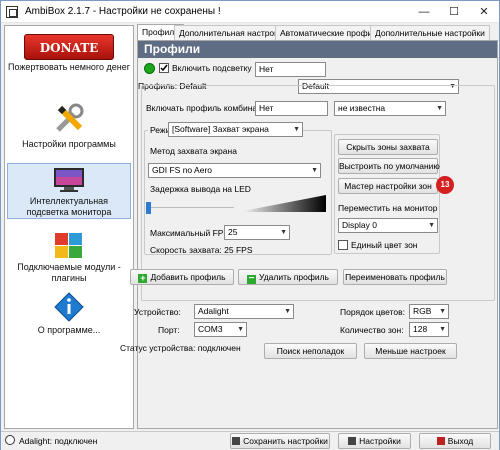 The height and width of the screenshot is (450, 500). I want to click on delete-profile-label: Удалить профиль, so click(293, 277).